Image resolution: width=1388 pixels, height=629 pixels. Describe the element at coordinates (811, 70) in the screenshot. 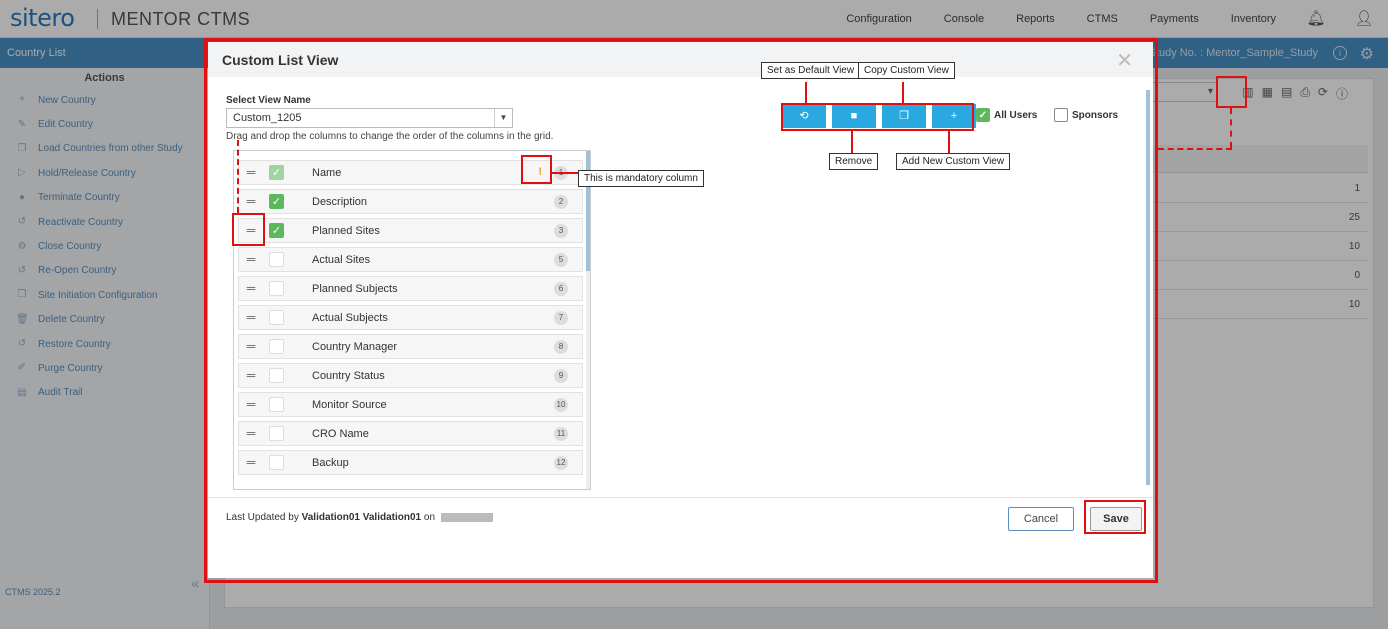

I see `callout-set-default: Set as Default View` at that location.